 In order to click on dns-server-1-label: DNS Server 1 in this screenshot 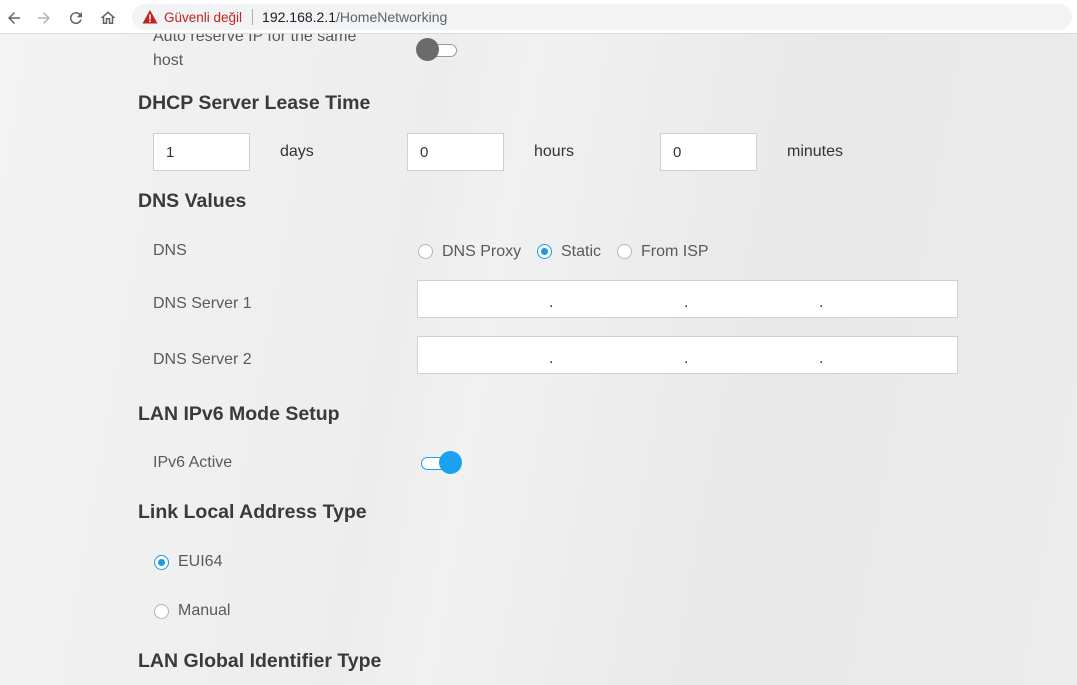, I will do `click(202, 303)`.